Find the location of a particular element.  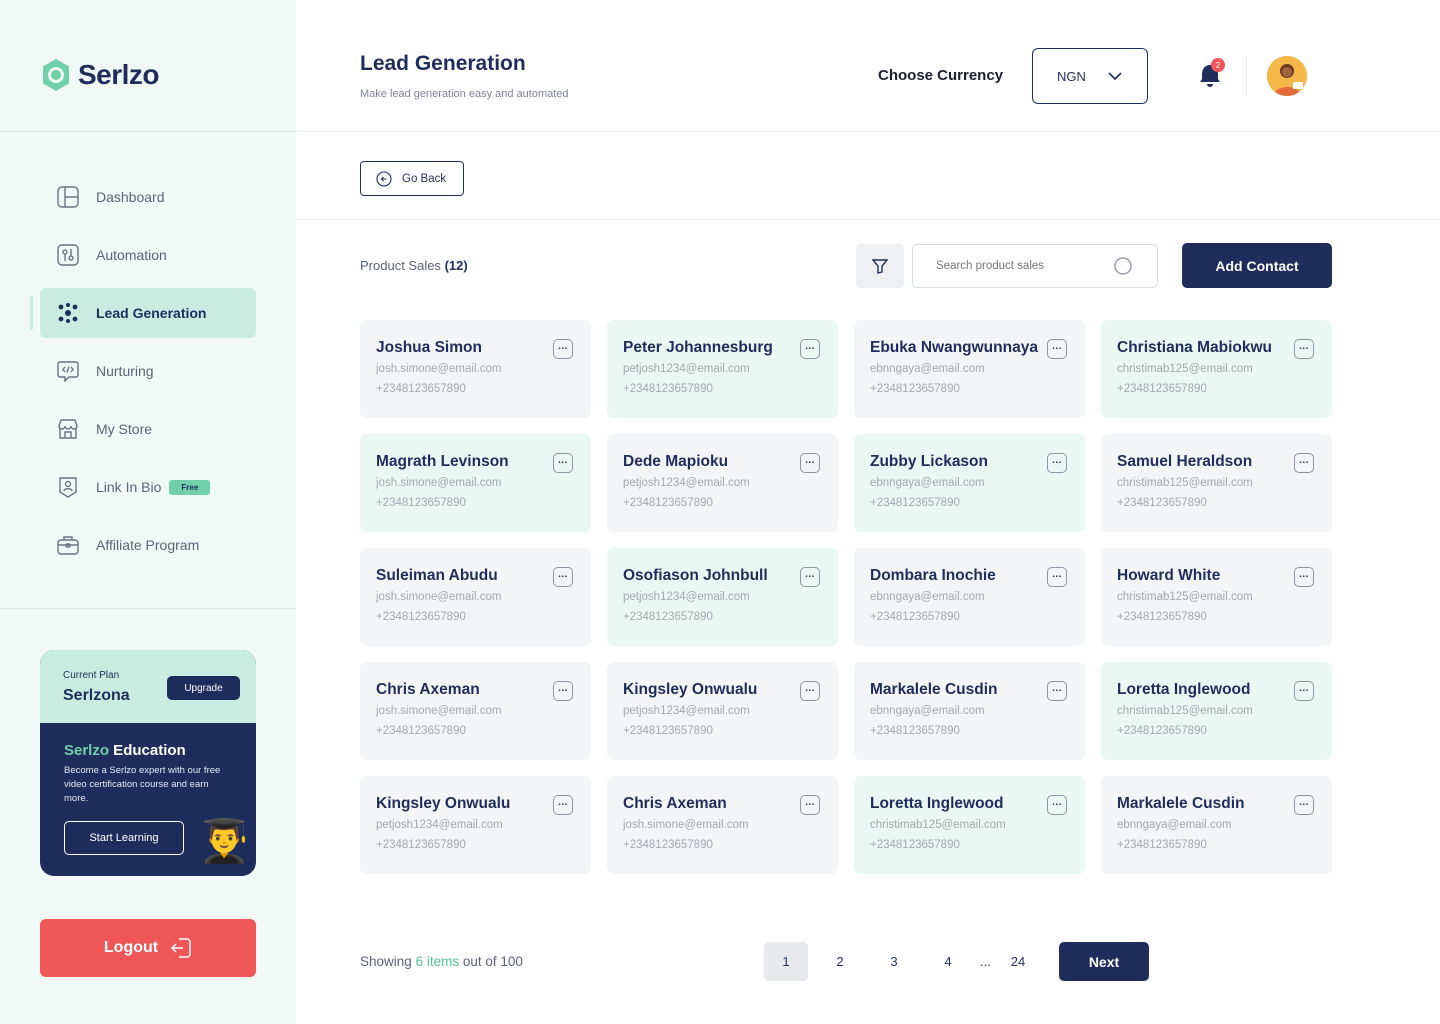

pagination-summary: Showing 6 items out of 100 is located at coordinates (441, 961).